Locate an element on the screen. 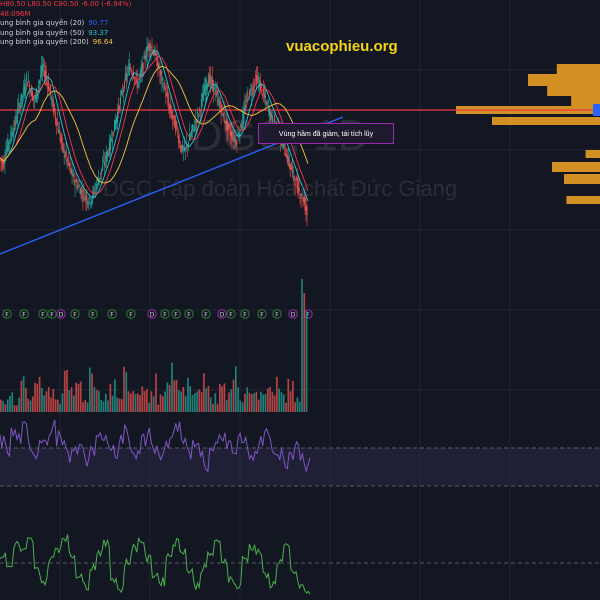  watermark-company: DGC Tập đoàn Hóa chất Đức Giang is located at coordinates (280, 188).